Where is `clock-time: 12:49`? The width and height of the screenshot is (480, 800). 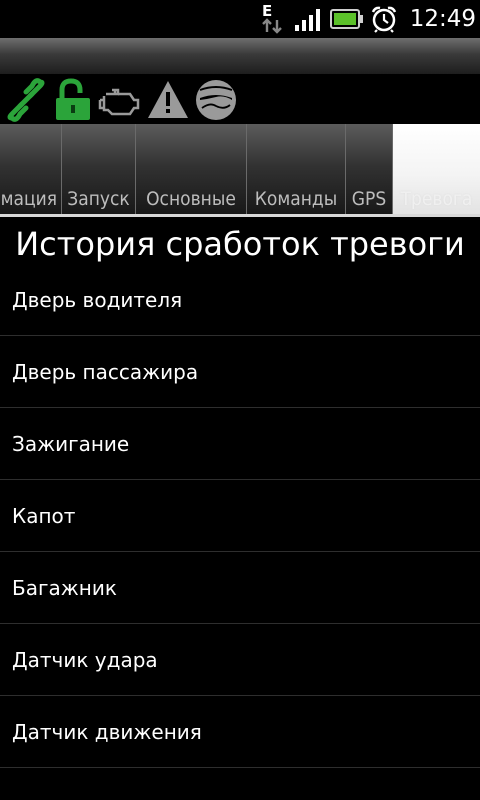 clock-time: 12:49 is located at coordinates (442, 19).